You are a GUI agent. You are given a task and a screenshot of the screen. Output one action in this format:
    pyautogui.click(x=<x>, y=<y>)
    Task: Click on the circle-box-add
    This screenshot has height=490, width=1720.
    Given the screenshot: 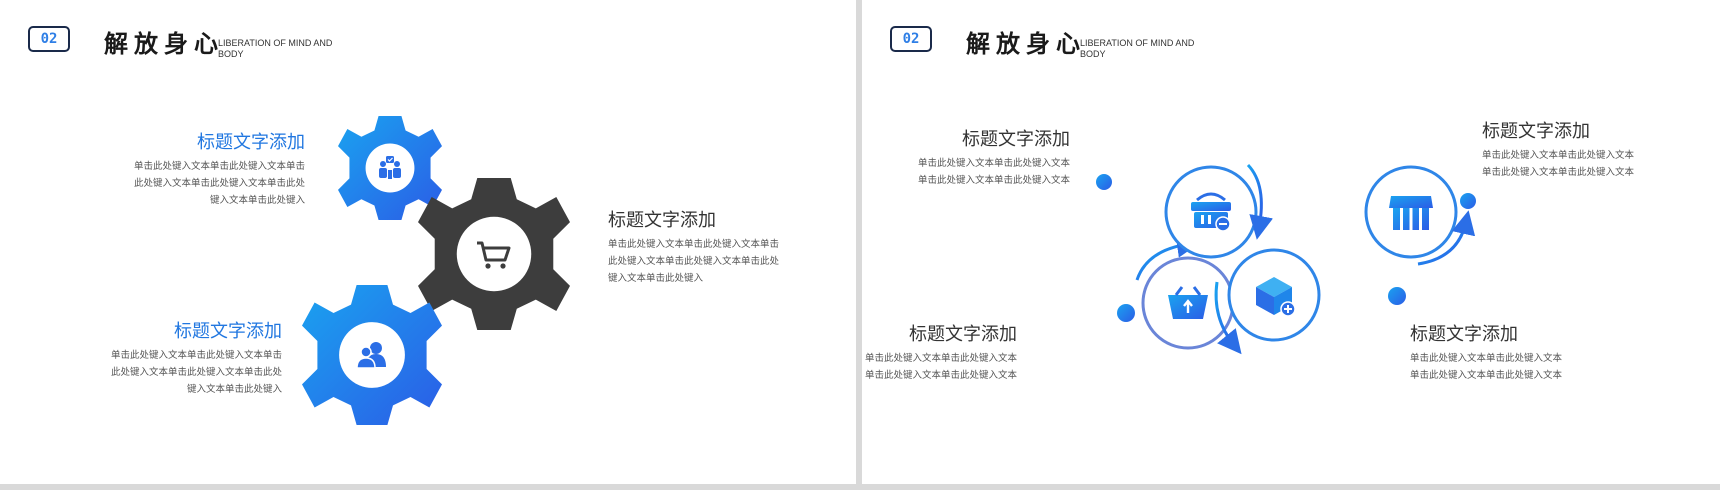 What is the action you would take?
    pyautogui.click(x=1274, y=295)
    